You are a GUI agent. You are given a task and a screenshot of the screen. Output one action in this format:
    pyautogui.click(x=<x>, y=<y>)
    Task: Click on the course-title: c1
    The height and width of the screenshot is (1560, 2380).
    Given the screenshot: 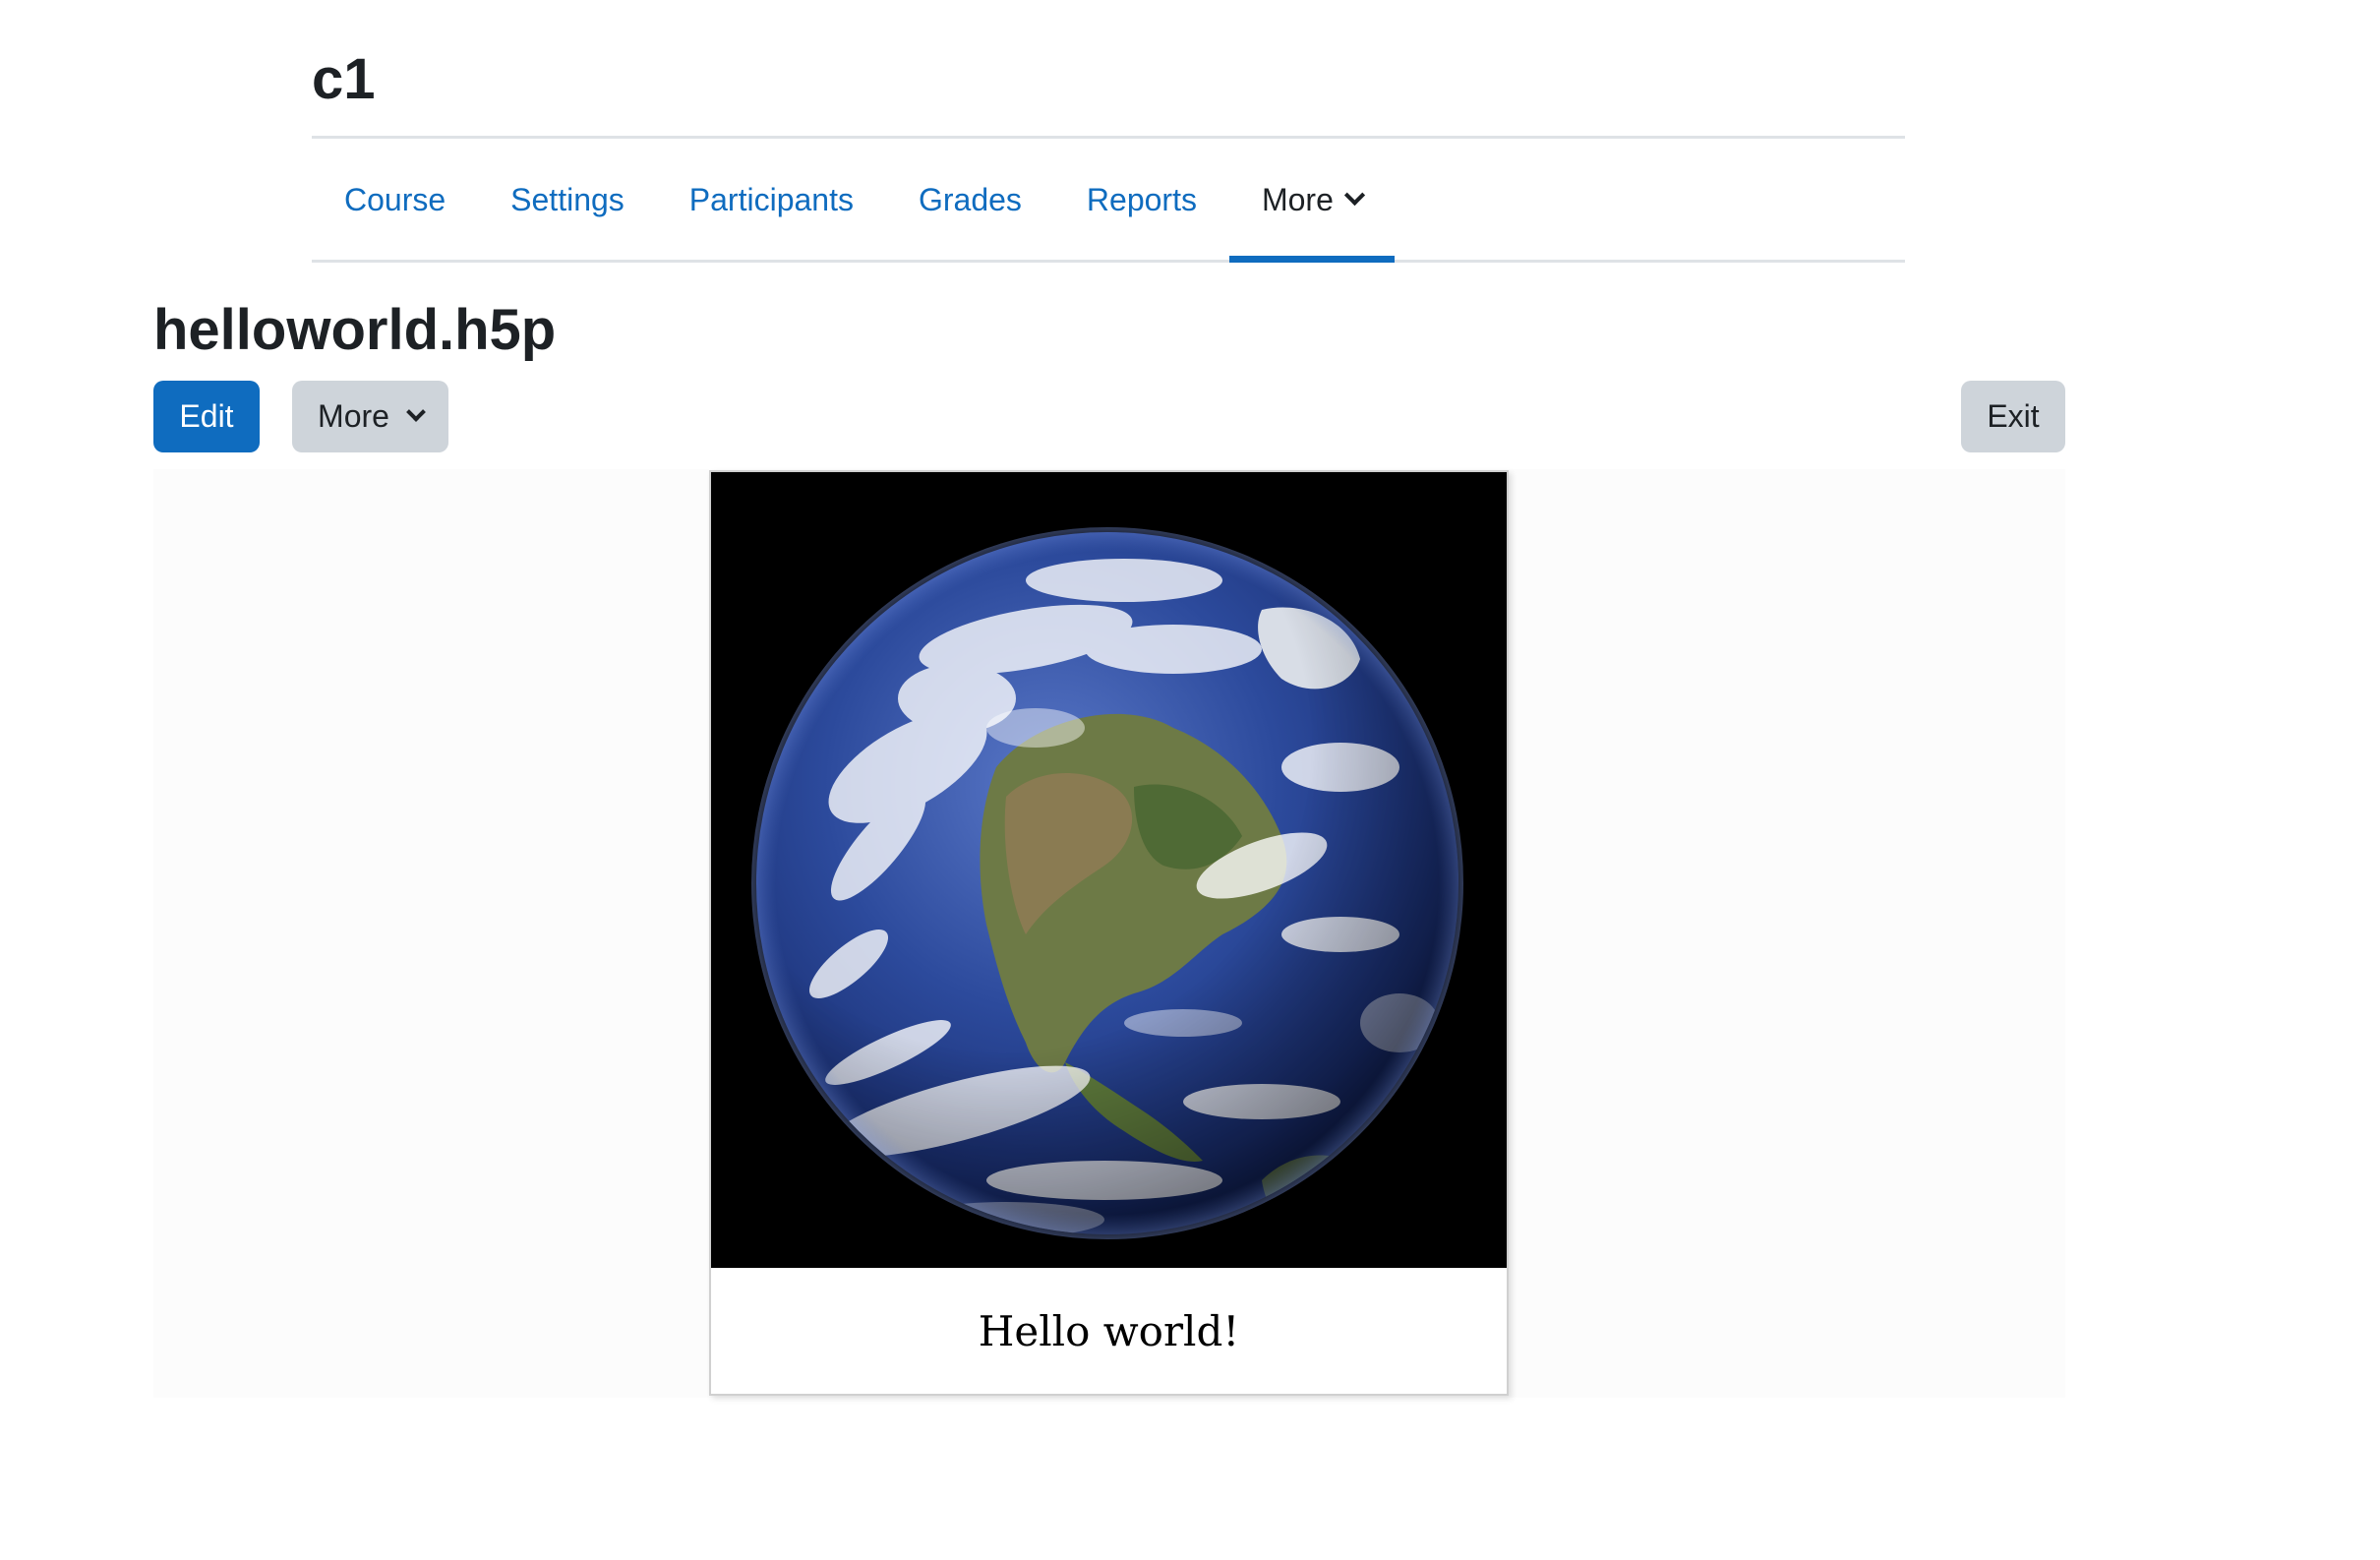 What is the action you would take?
    pyautogui.click(x=344, y=79)
    